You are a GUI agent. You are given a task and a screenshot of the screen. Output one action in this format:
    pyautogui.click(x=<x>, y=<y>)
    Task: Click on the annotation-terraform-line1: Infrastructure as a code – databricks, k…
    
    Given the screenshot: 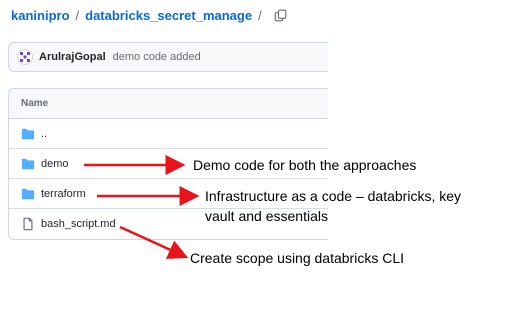 What is the action you would take?
    pyautogui.click(x=333, y=196)
    